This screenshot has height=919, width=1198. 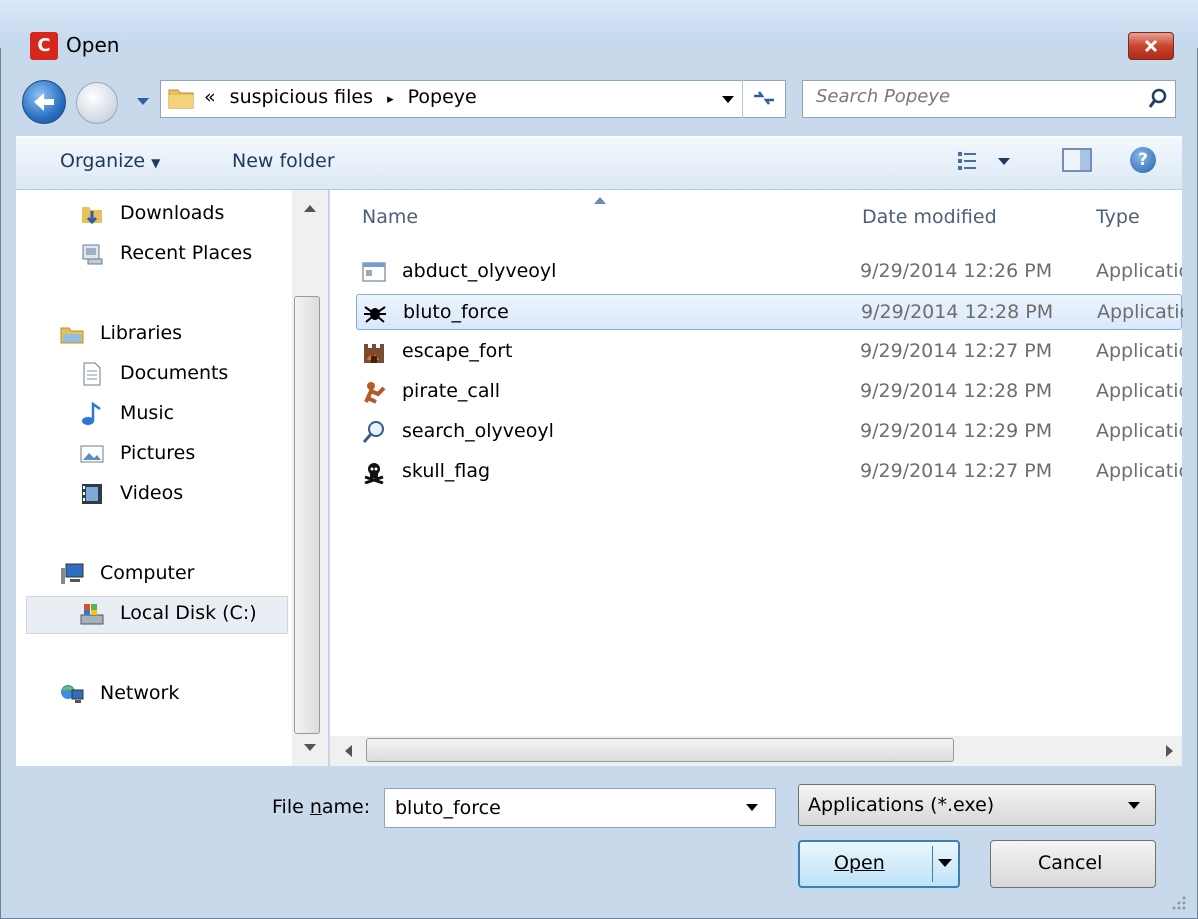 What do you see at coordinates (457, 351) in the screenshot?
I see `file-name: escape_fort` at bounding box center [457, 351].